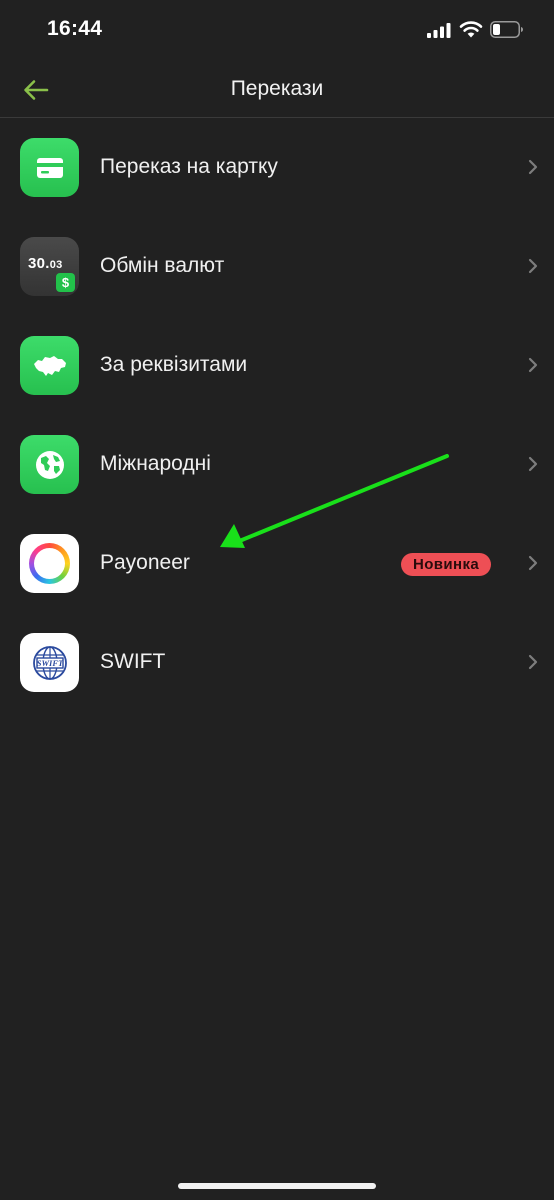  What do you see at coordinates (439, 30) in the screenshot?
I see `cellular-signal-icon` at bounding box center [439, 30].